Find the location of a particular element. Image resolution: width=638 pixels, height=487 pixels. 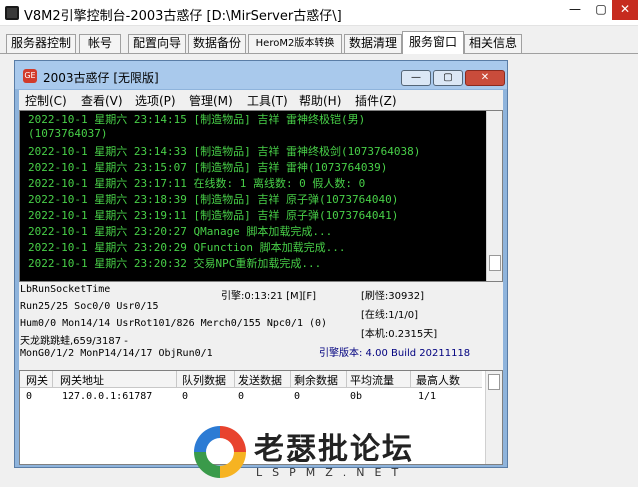

watermark-text: 老瑟批论坛 is located at coordinates (334, 449).